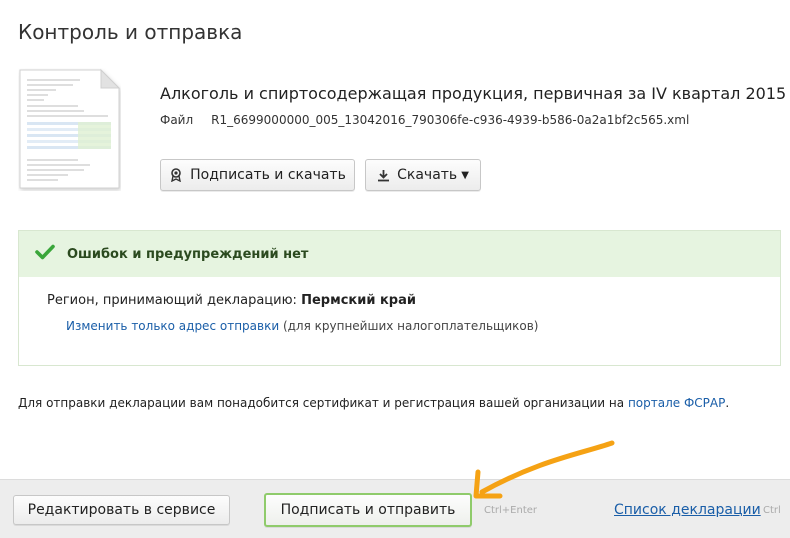 The width and height of the screenshot is (790, 538). What do you see at coordinates (45, 254) in the screenshot?
I see `check-icon` at bounding box center [45, 254].